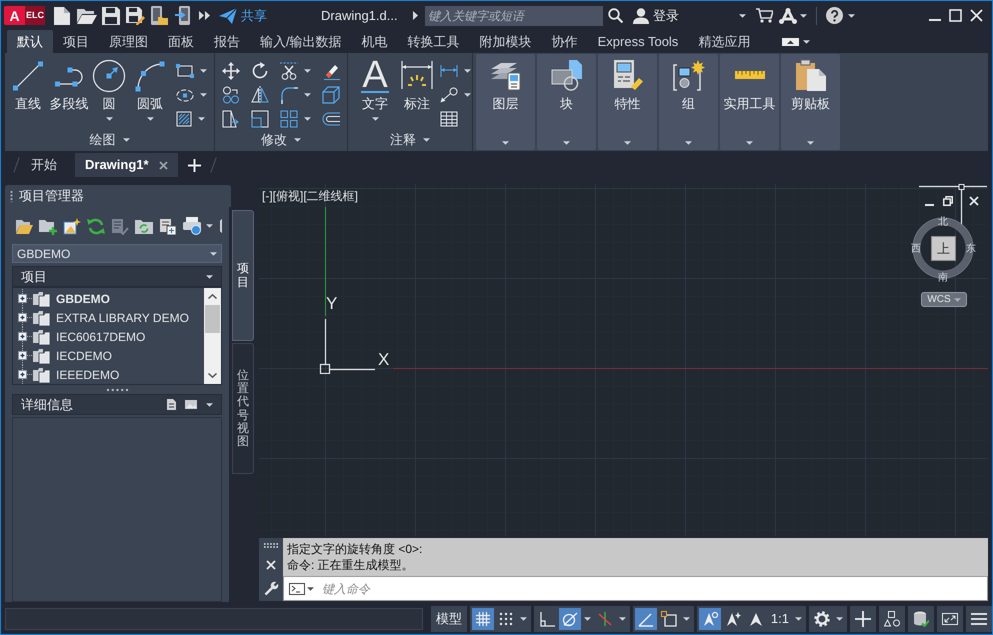 The image size is (993, 635). I want to click on maximize-icon, so click(955, 15).